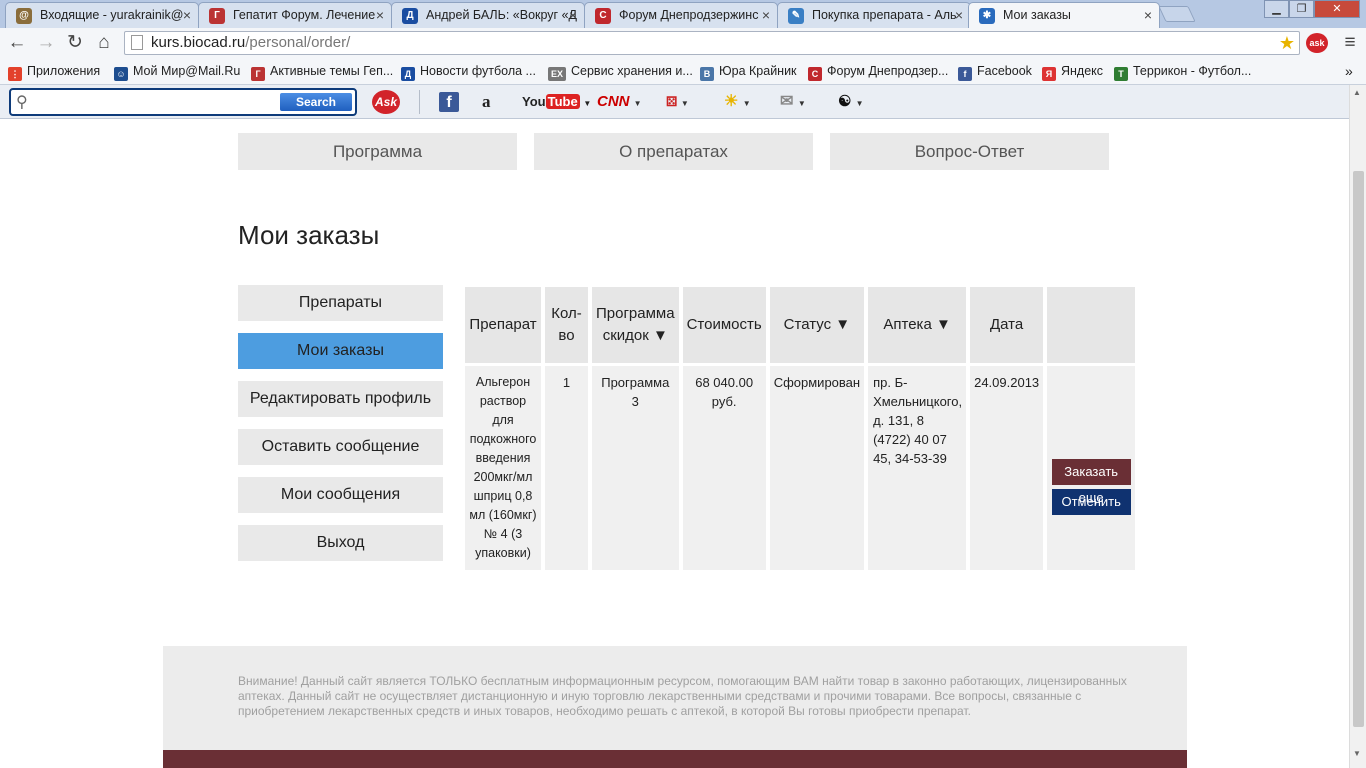 The image size is (1366, 768). Describe the element at coordinates (17, 43) in the screenshot. I see `back-icon: ←` at that location.